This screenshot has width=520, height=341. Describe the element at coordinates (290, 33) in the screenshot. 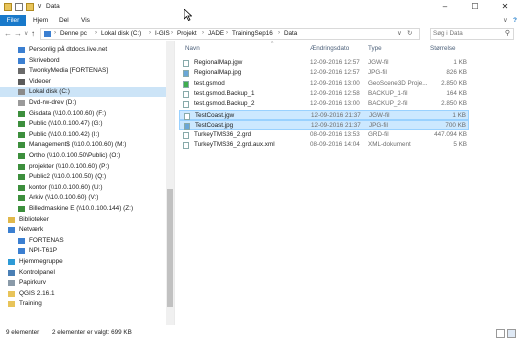

I see `breadcrumb-data: Data` at that location.